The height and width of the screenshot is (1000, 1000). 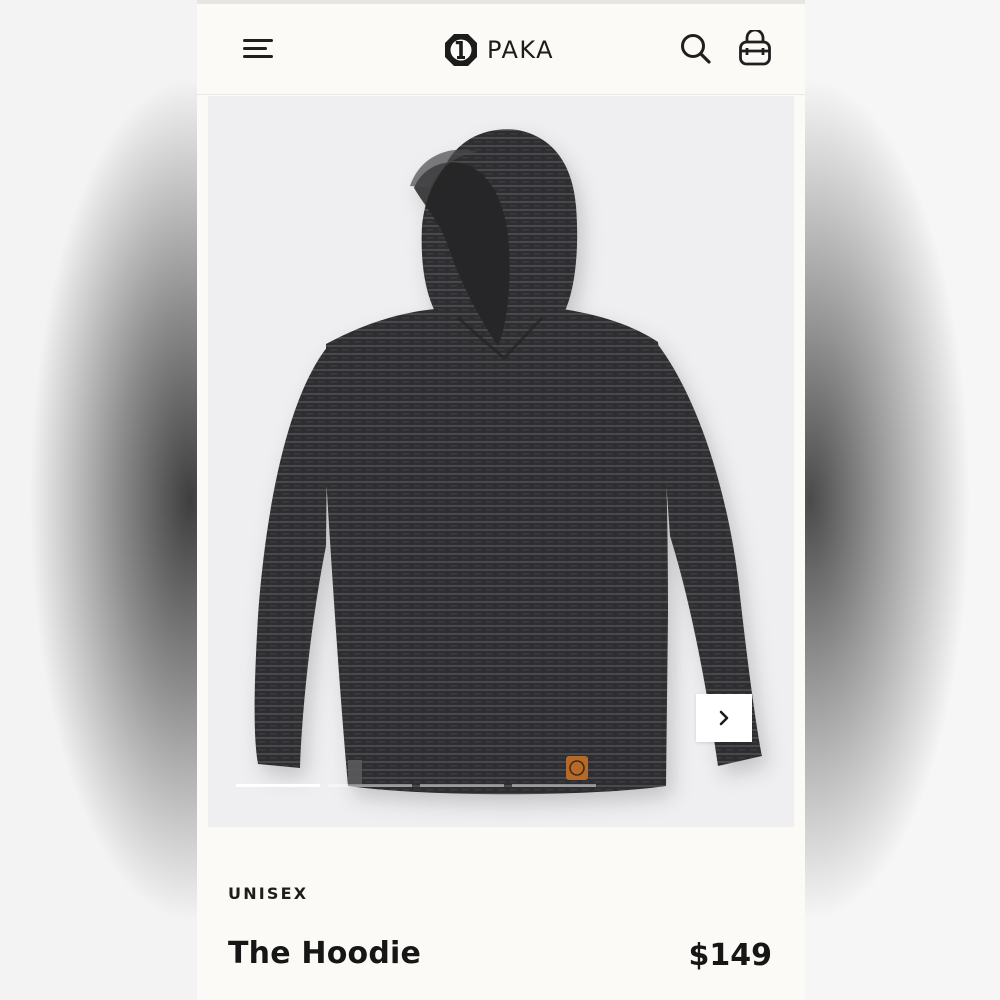 I want to click on product-price: $149, so click(x=730, y=955).